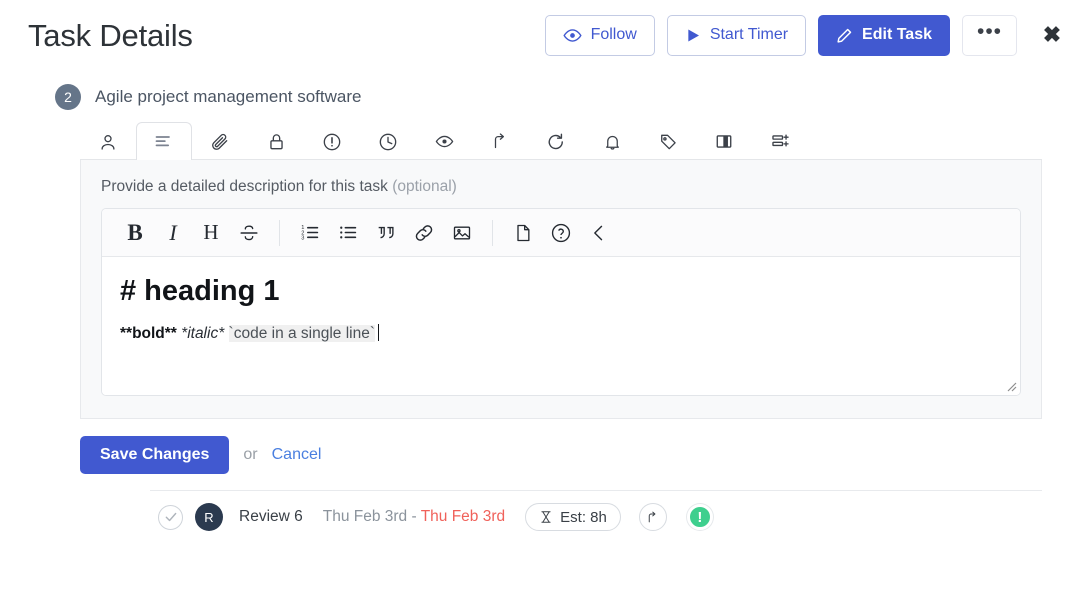  What do you see at coordinates (203, 334) in the screenshot?
I see `editor-italic-token: *italic*` at bounding box center [203, 334].